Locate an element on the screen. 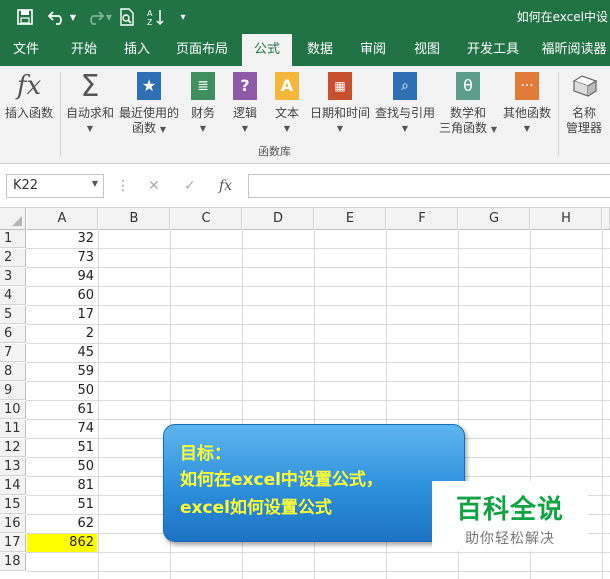 The image size is (610, 579). row-header: 15 is located at coordinates (13, 505).